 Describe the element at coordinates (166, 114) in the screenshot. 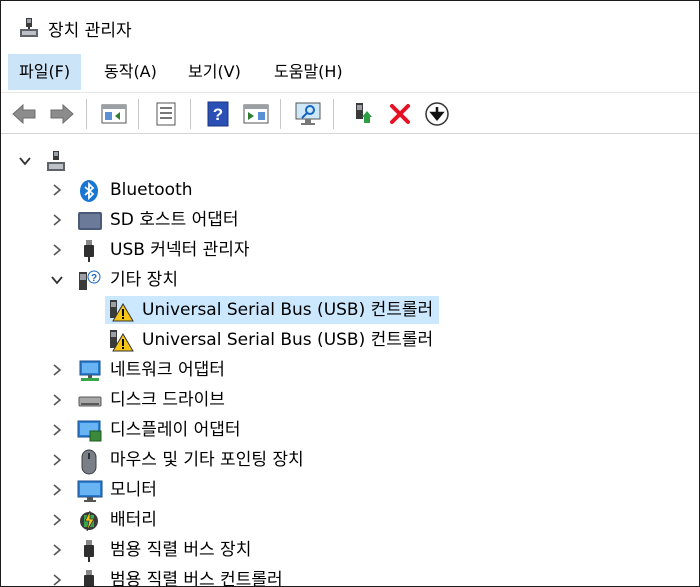

I see `properties-icon` at that location.